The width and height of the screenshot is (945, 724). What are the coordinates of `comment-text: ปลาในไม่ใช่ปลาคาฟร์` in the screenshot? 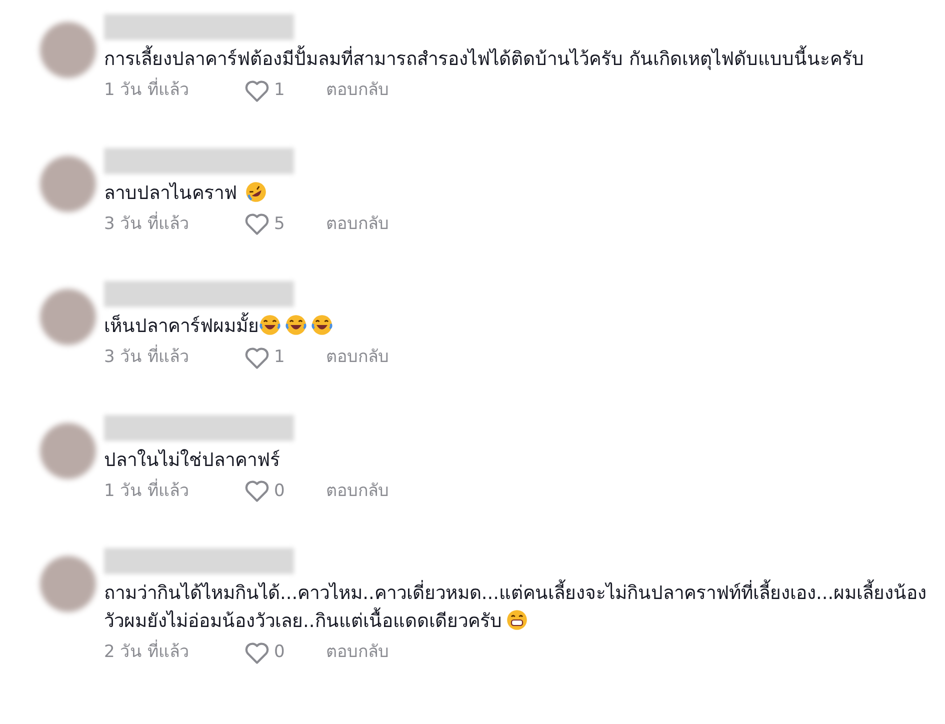 It's located at (192, 460).